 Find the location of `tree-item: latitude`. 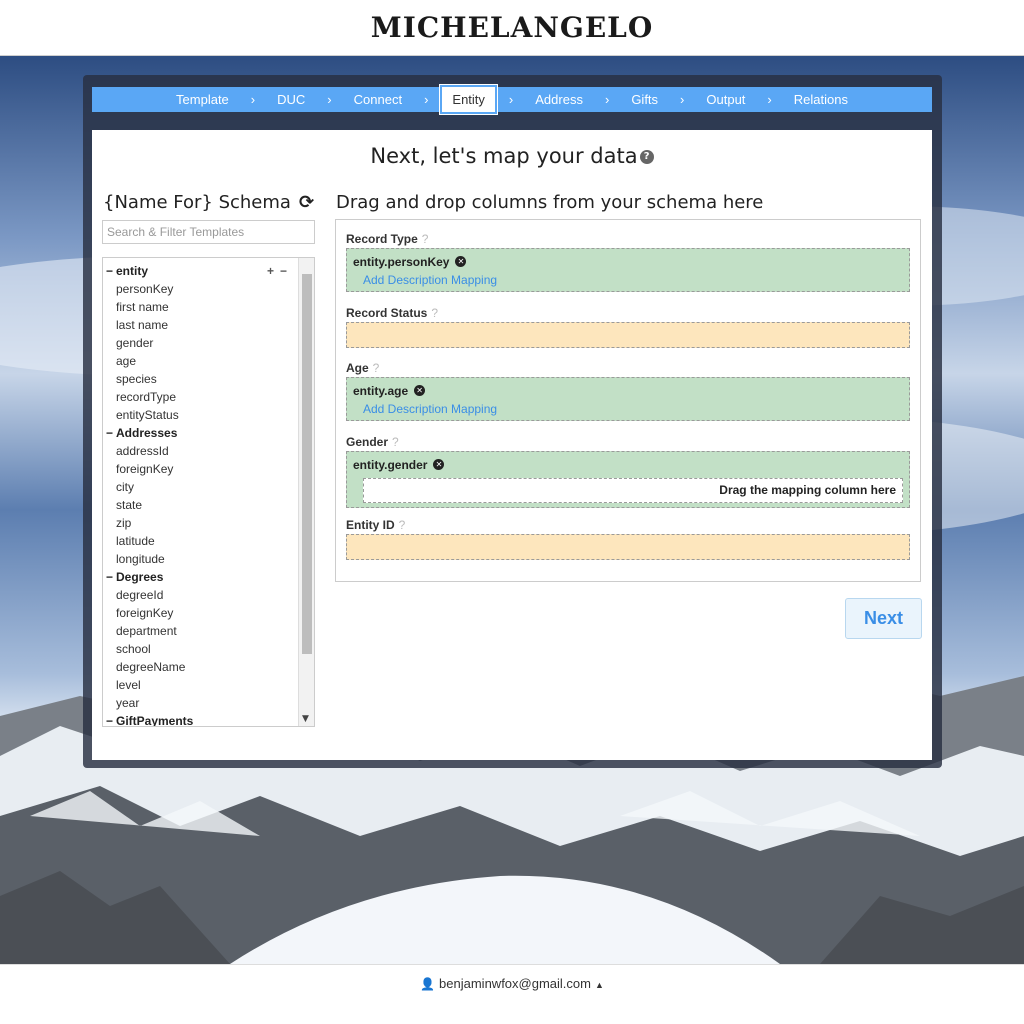

tree-item: latitude is located at coordinates (201, 541).